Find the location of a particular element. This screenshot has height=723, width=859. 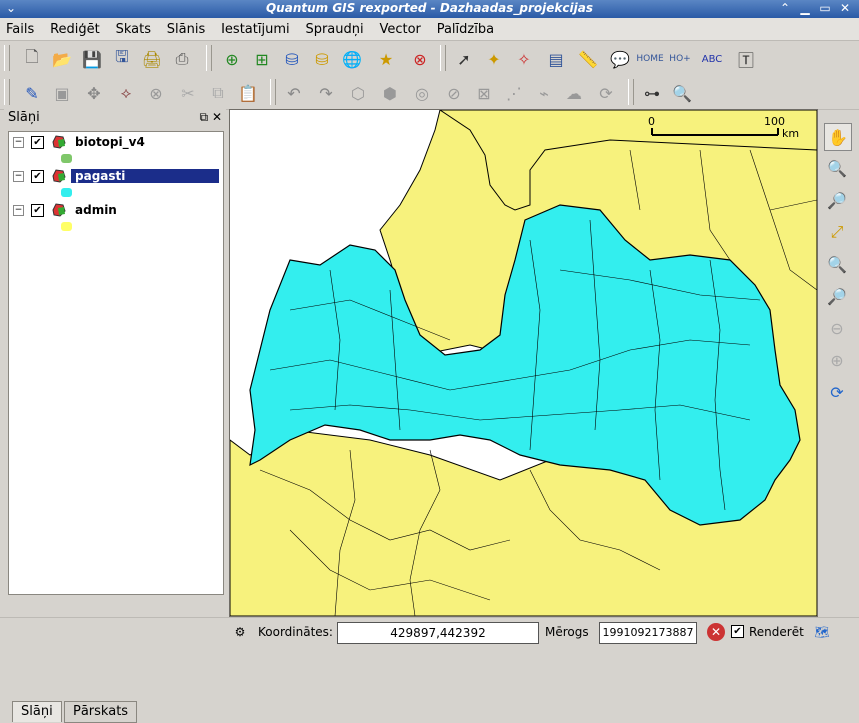

home-plus-icon: HO+ is located at coordinates (680, 59).